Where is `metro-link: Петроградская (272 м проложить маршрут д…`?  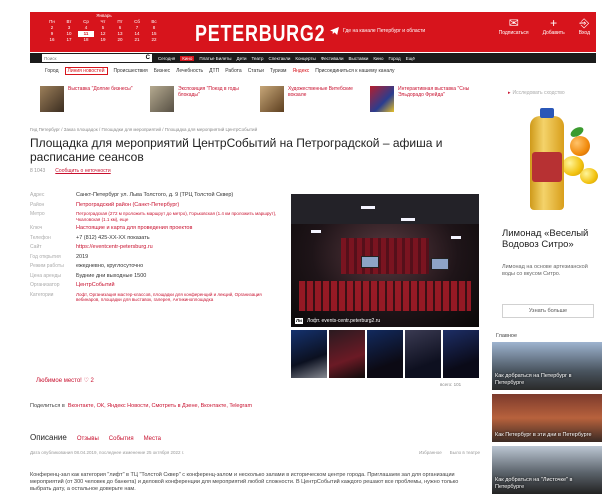
metro-link: Петроградская (272 м проложить маршрут д… is located at coordinates (178, 216).